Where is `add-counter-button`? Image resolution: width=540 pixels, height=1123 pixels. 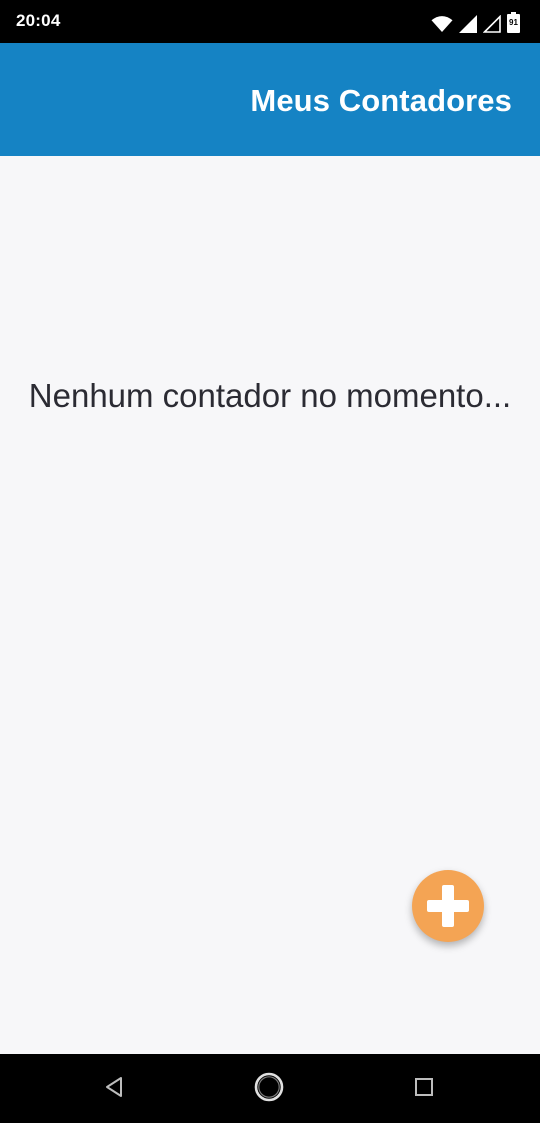
add-counter-button is located at coordinates (448, 906).